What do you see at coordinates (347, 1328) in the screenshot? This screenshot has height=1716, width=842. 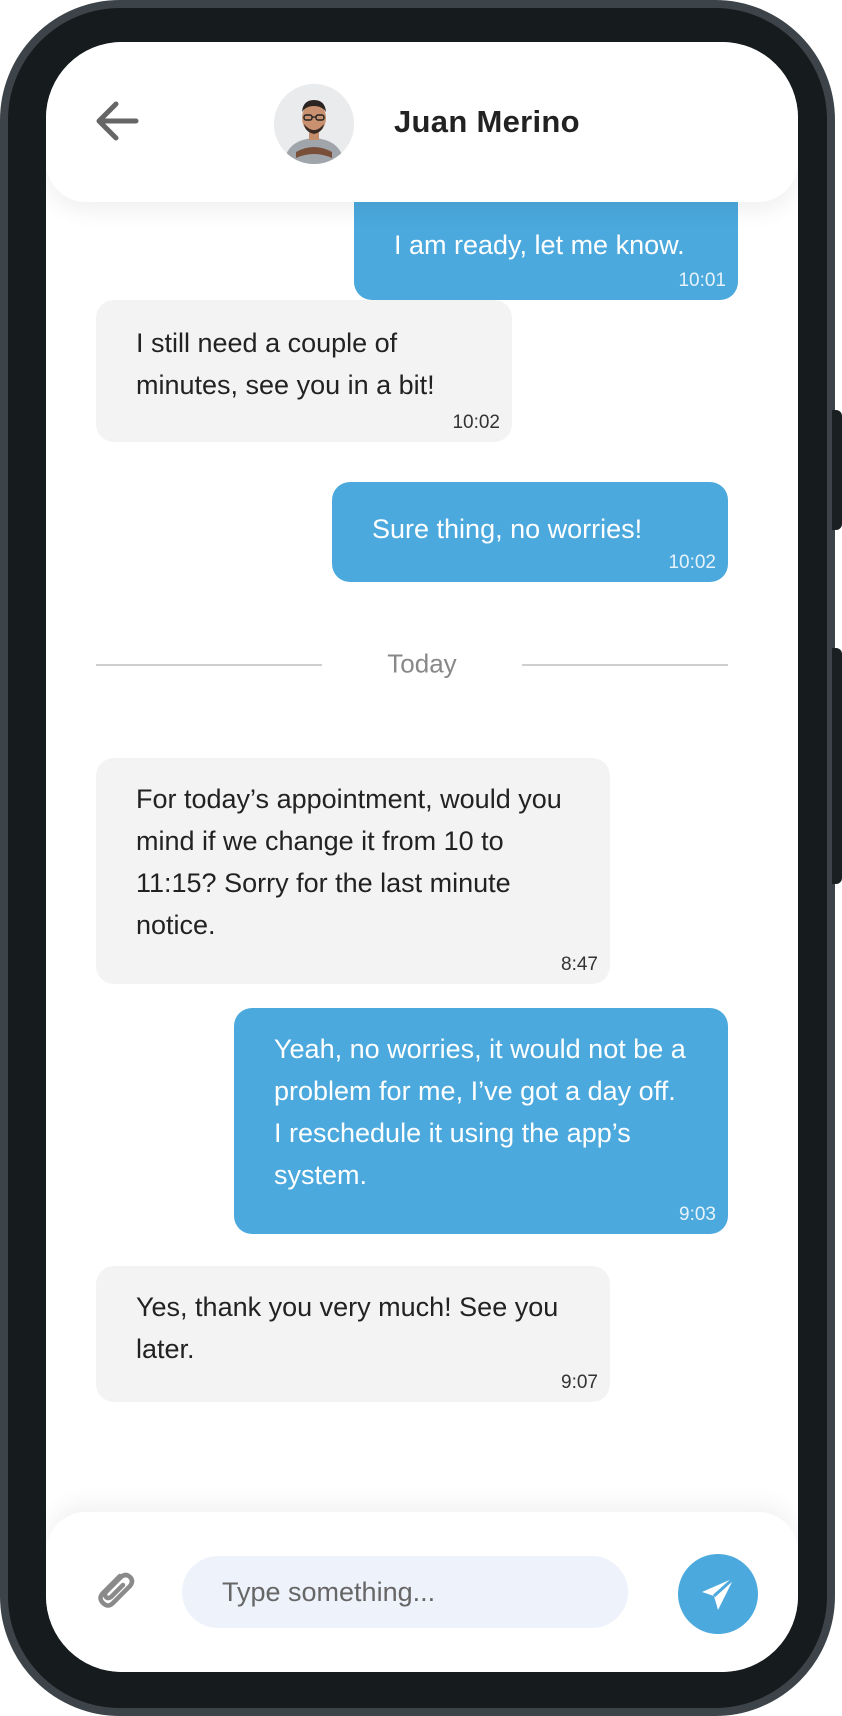 I see `message-text: Yes, thank you very much! See you later.` at bounding box center [347, 1328].